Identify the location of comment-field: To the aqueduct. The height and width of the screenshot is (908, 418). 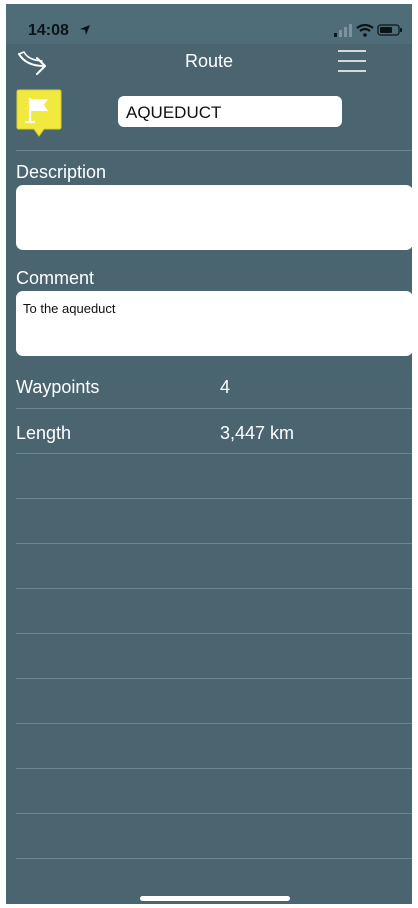
(214, 323).